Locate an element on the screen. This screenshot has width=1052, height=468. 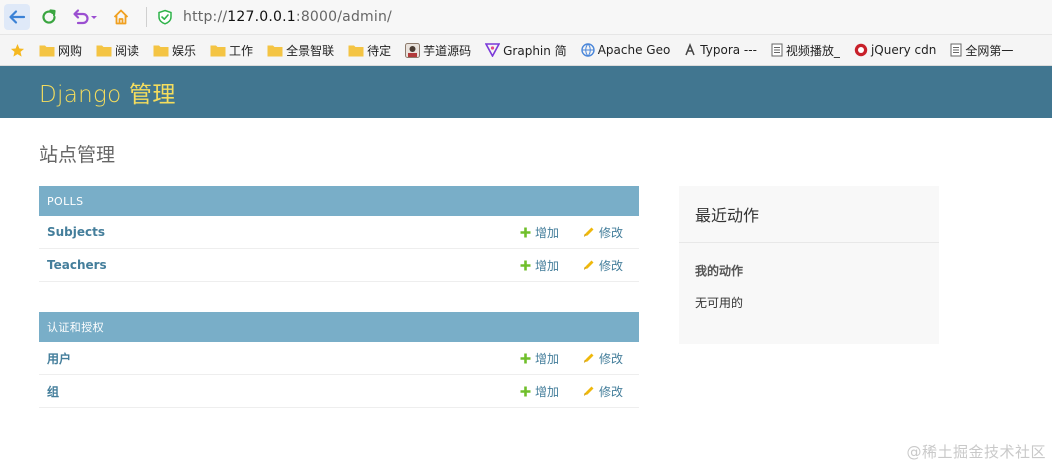
table-row: 用户 增加 修改 is located at coordinates (339, 358).